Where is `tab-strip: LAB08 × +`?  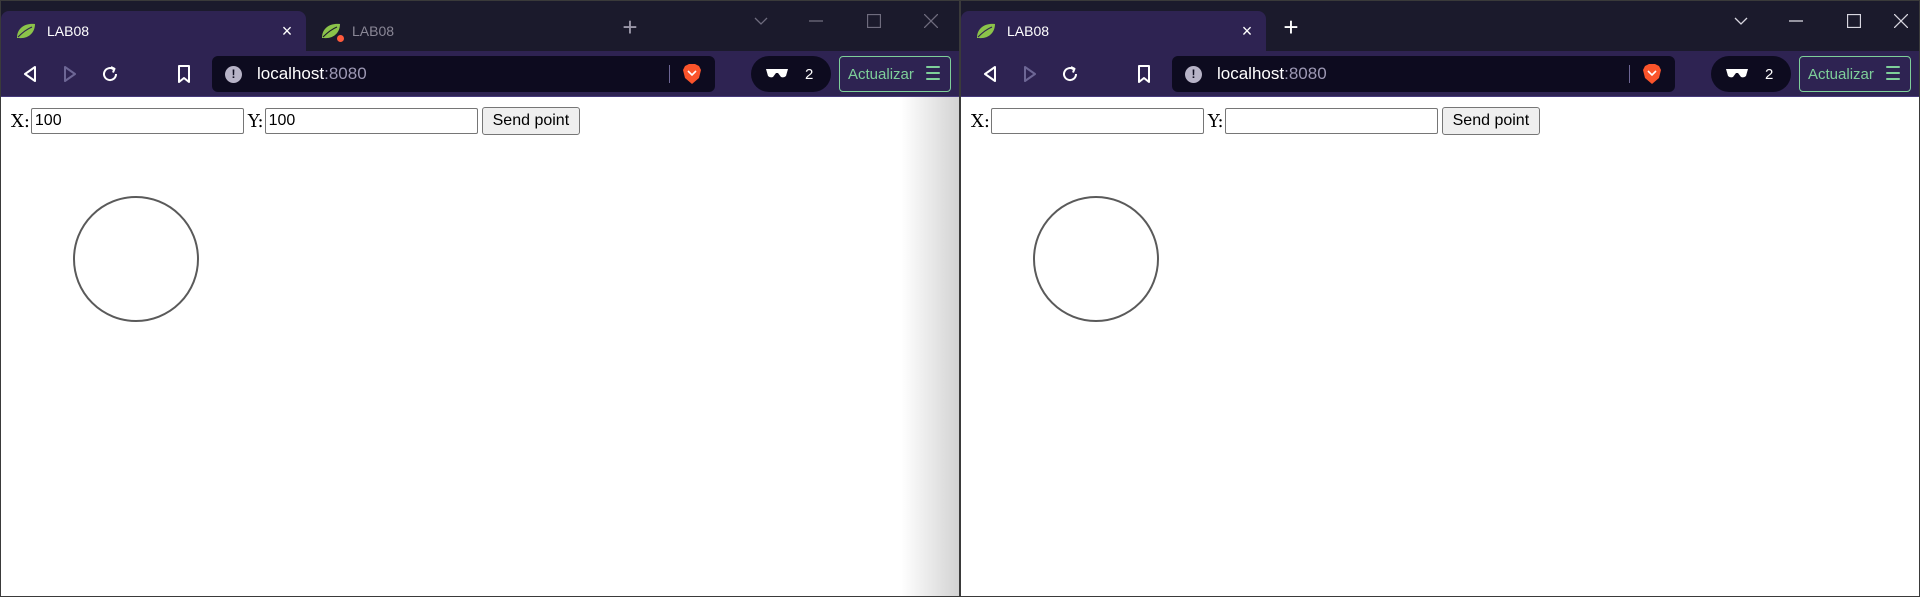
tab-strip: LAB08 × + is located at coordinates (1440, 26).